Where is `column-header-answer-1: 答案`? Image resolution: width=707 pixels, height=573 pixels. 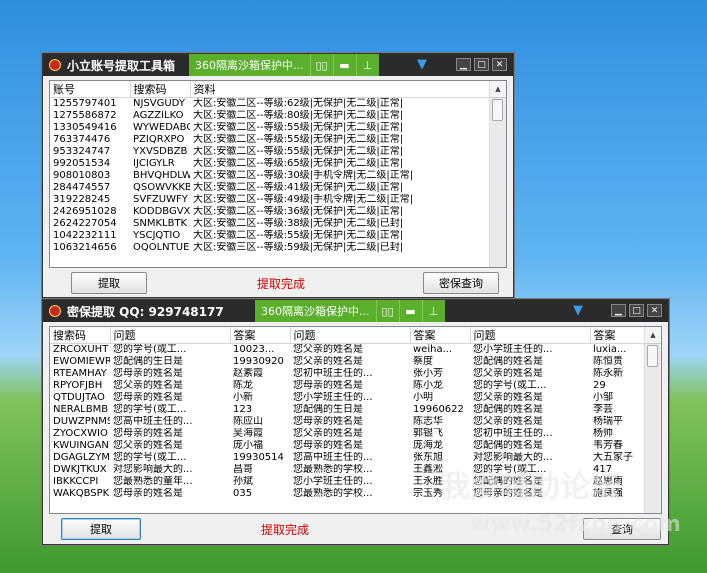 column-header-answer-1: 答案 is located at coordinates (260, 335).